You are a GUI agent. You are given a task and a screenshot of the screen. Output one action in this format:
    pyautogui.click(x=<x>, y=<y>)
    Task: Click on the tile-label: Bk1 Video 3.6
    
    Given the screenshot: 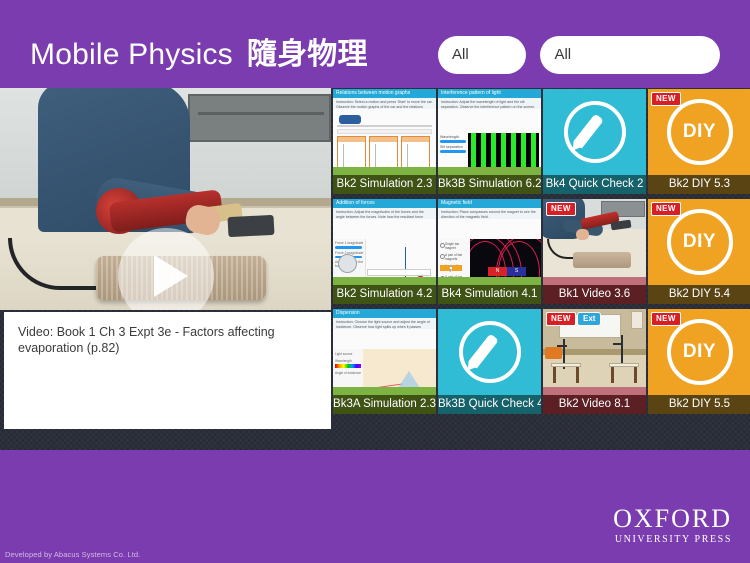 What is the action you would take?
    pyautogui.click(x=594, y=294)
    